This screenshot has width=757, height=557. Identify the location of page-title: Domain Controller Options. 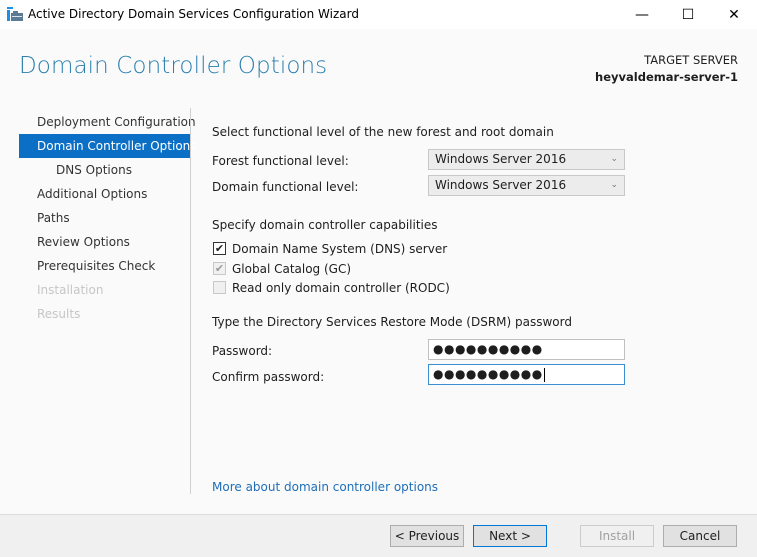
(173, 66).